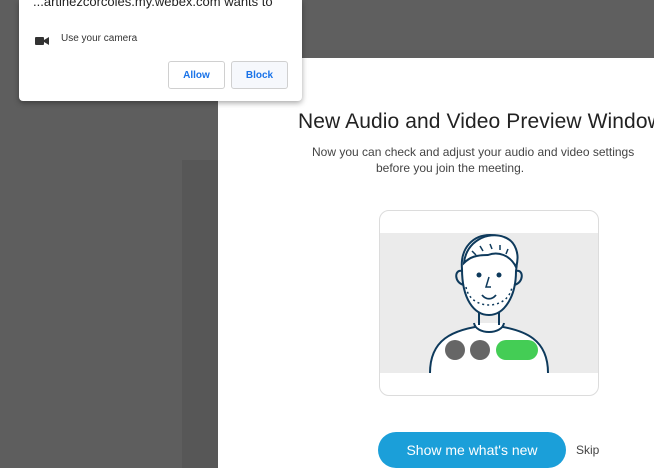 This screenshot has height=468, width=654. Describe the element at coordinates (153, 4) in the screenshot. I see `permission-origin-text: ...artinezcorcoles.my.webex.com wants to` at that location.